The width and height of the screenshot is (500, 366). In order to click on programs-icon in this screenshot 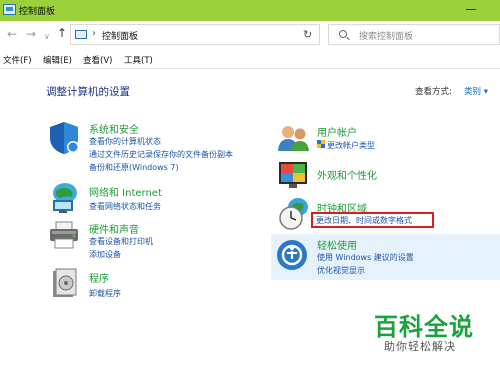, I will do `click(65, 284)`.